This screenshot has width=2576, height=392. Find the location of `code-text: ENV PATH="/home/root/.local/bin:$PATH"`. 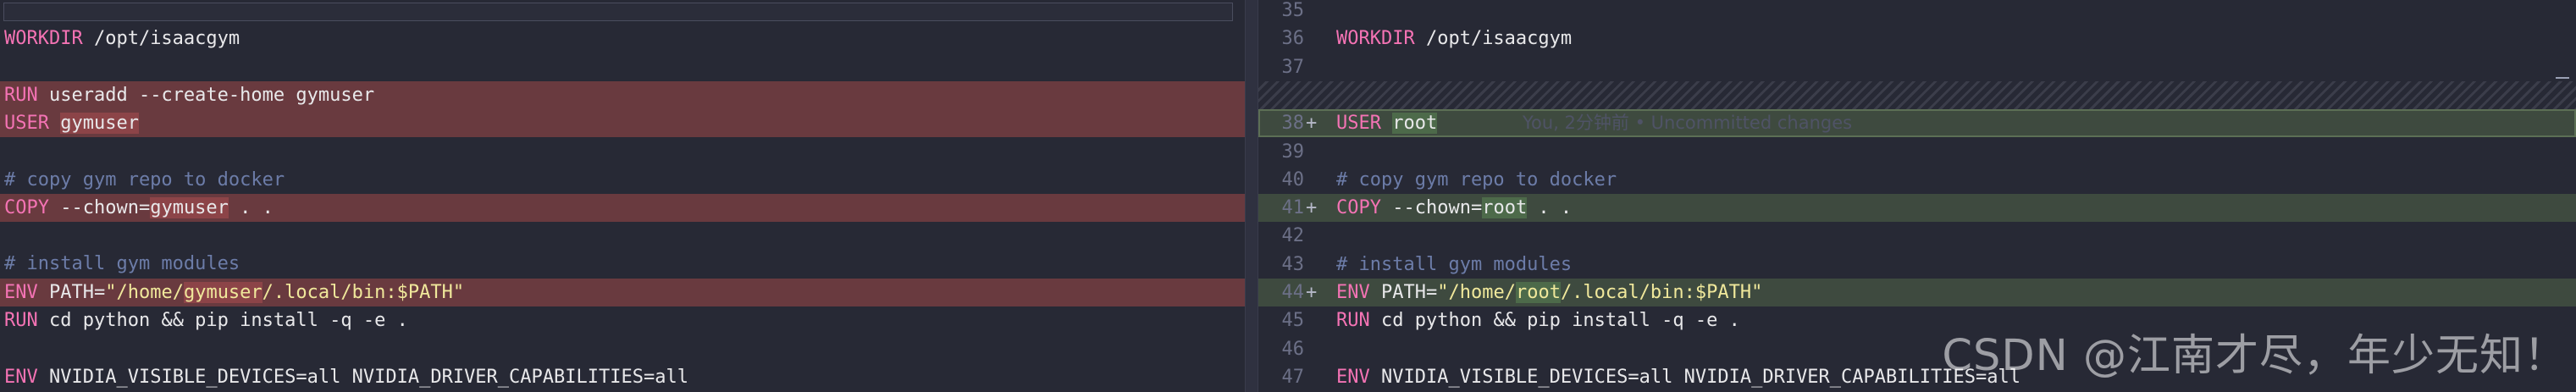

code-text: ENV PATH="/home/root/.local/bin:$PATH" is located at coordinates (1549, 292).